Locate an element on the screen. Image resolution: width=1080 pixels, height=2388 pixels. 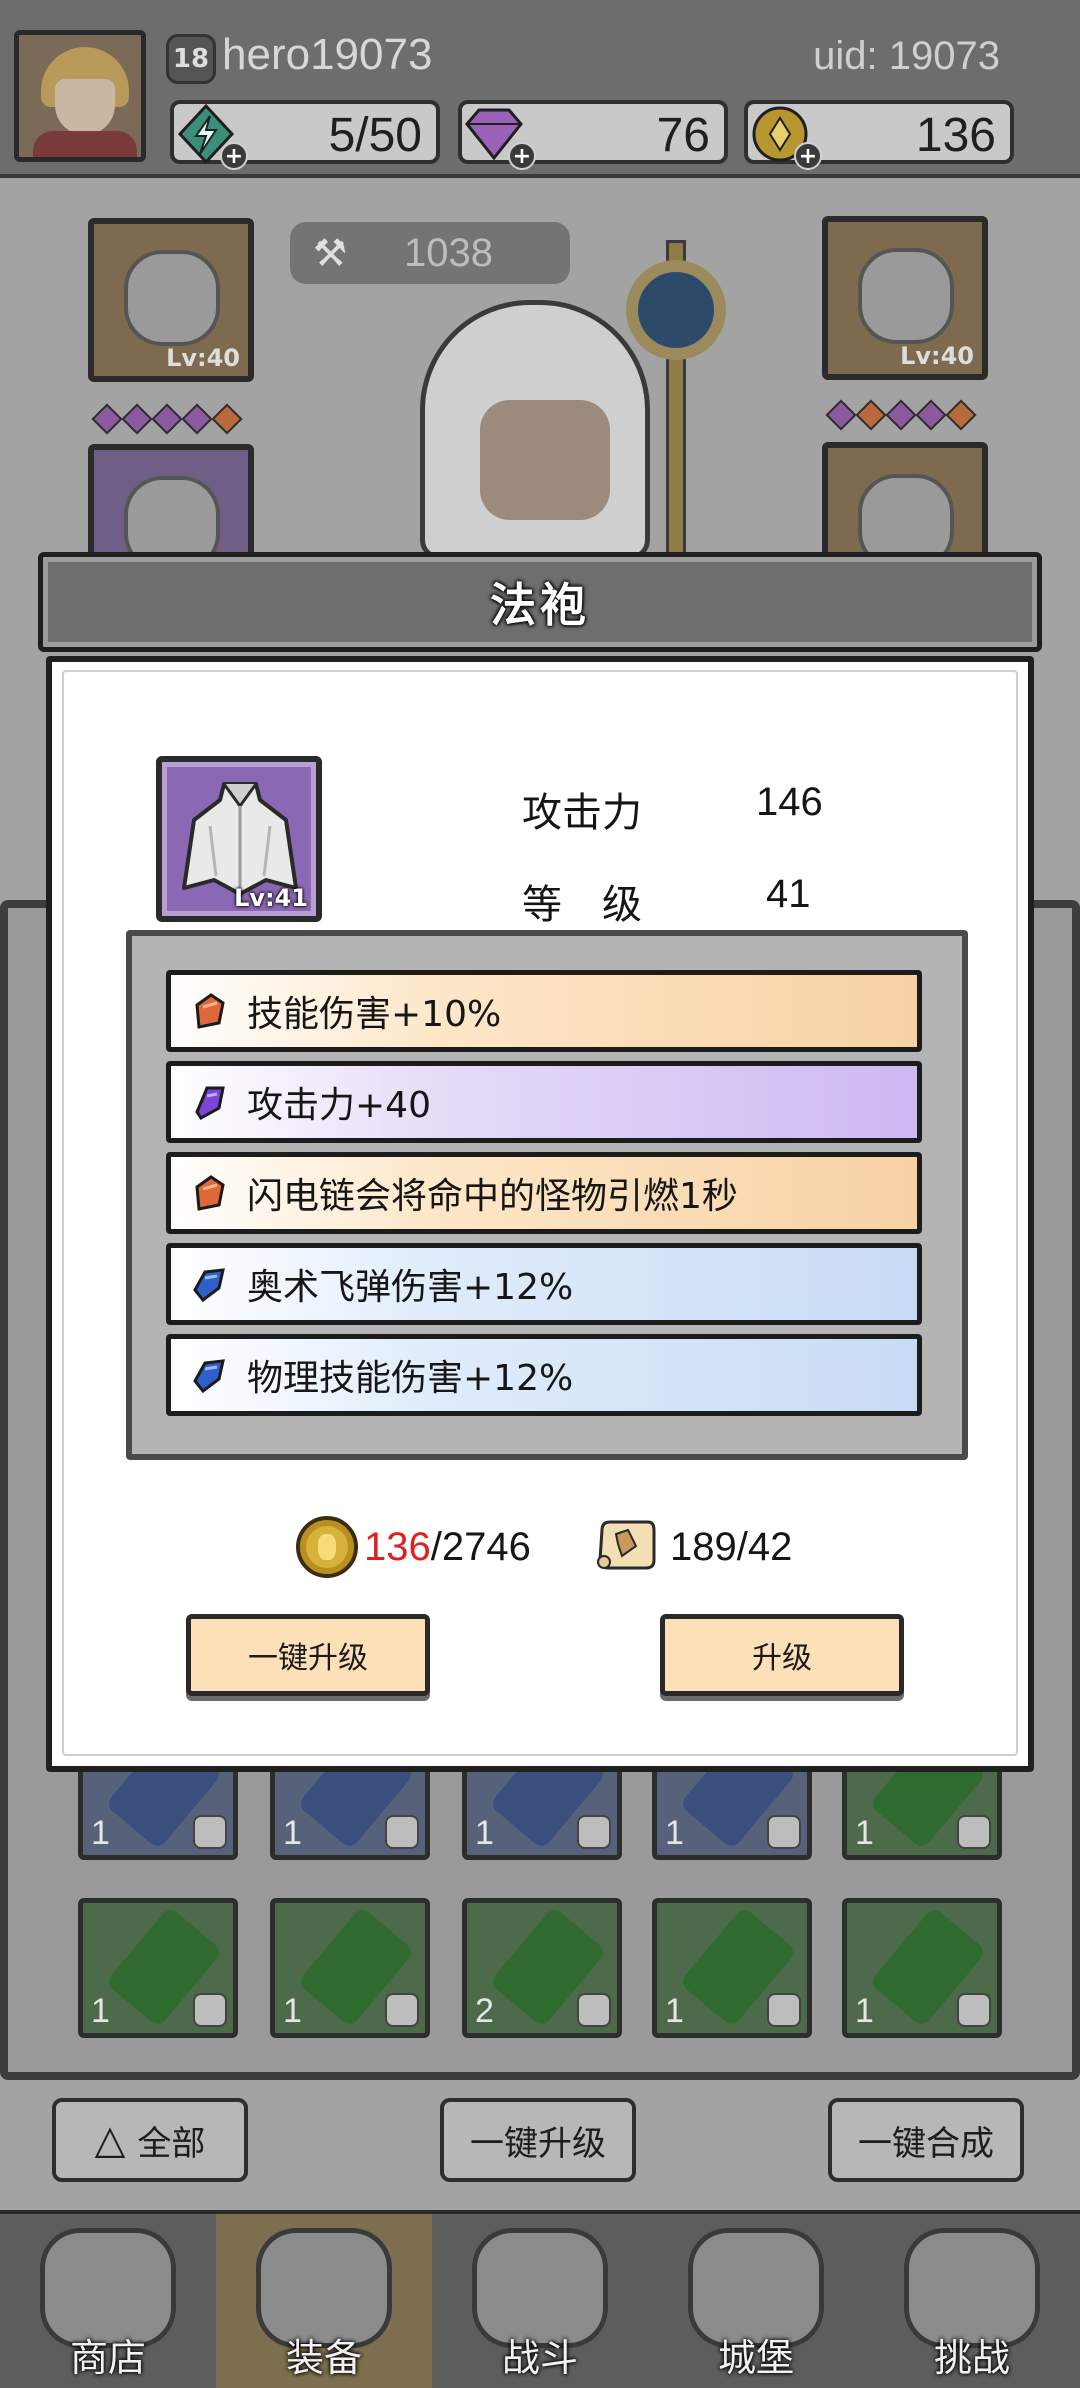
nav-shop: 商店 is located at coordinates (108, 2301).